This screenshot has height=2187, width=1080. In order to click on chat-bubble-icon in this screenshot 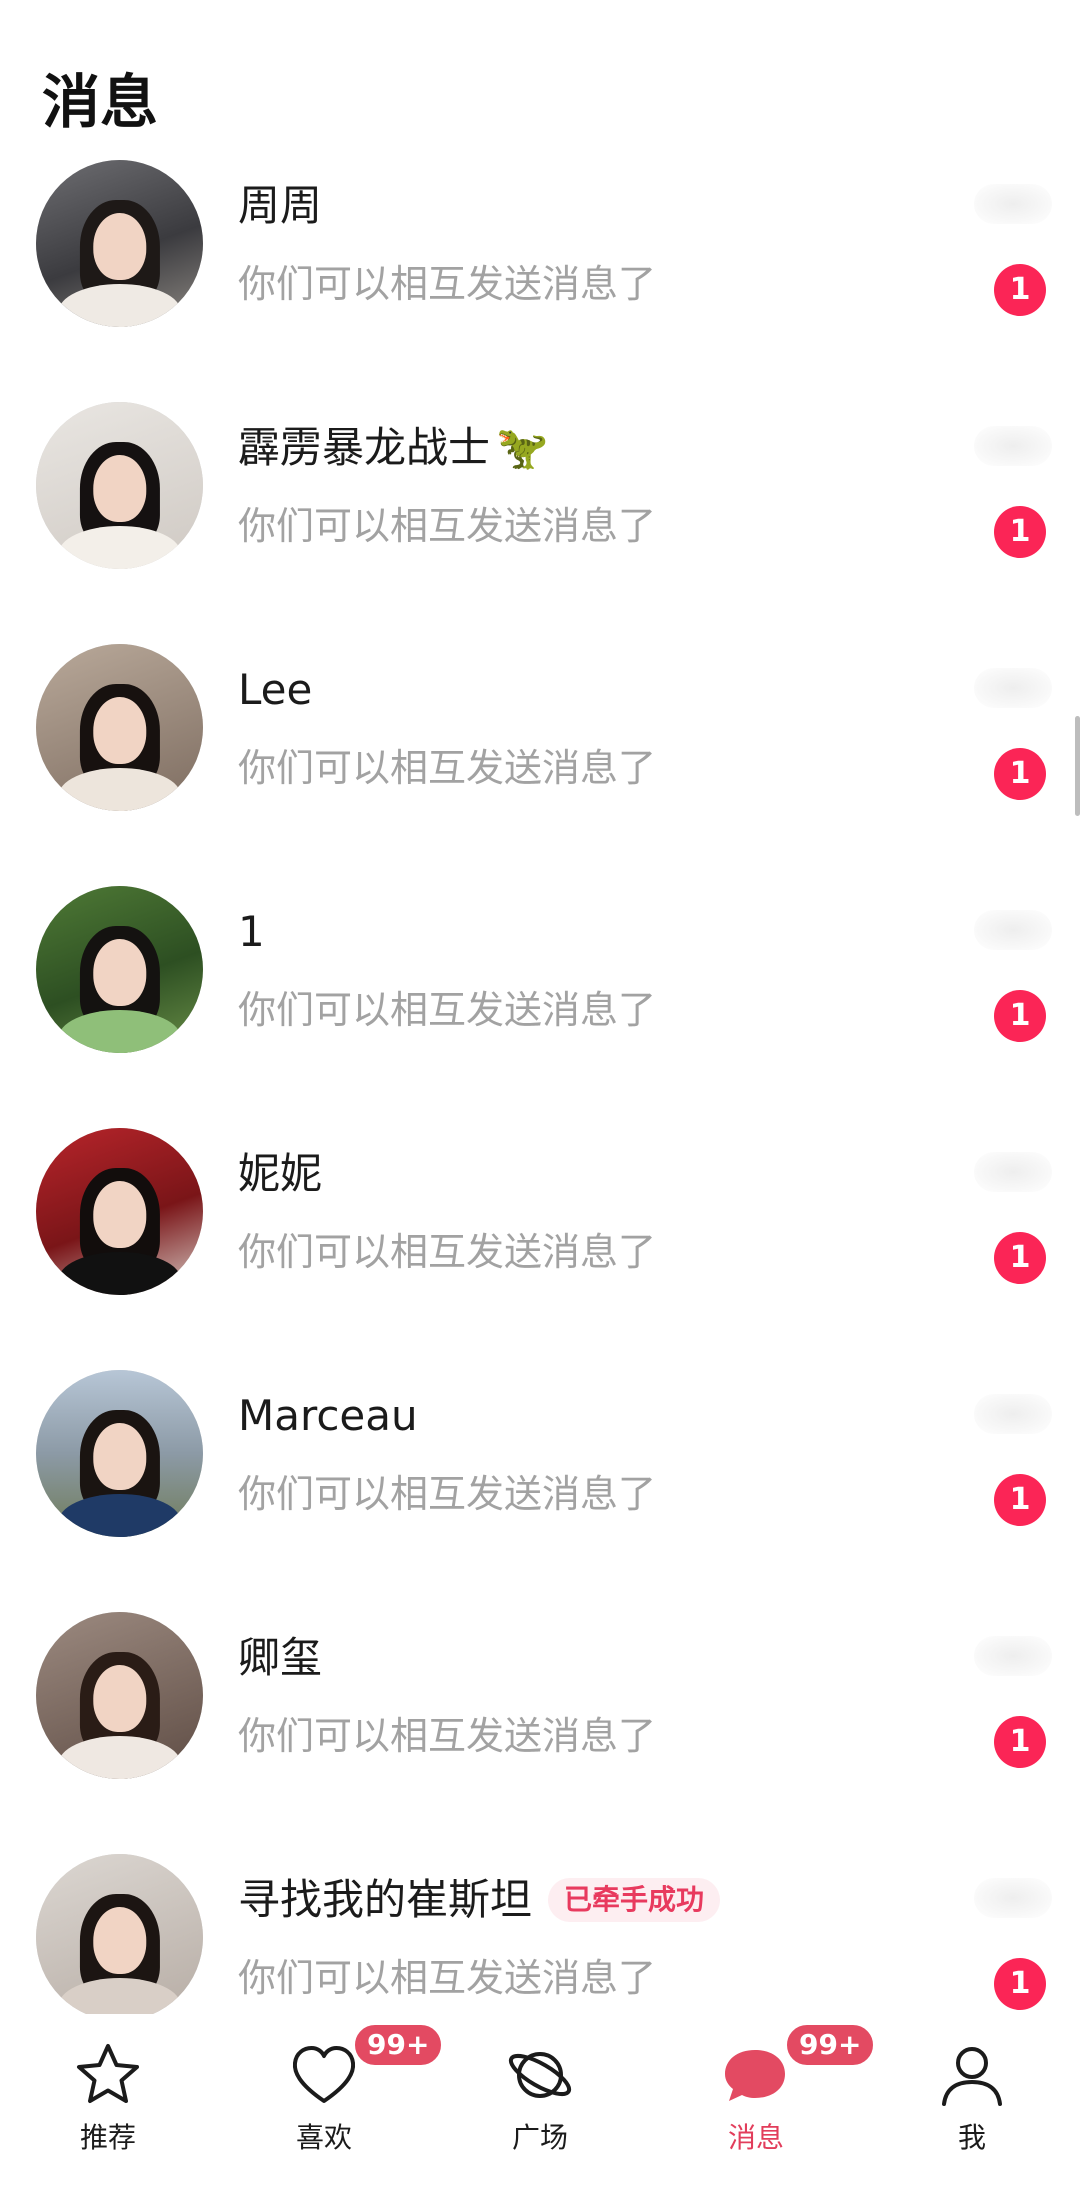, I will do `click(756, 2075)`.